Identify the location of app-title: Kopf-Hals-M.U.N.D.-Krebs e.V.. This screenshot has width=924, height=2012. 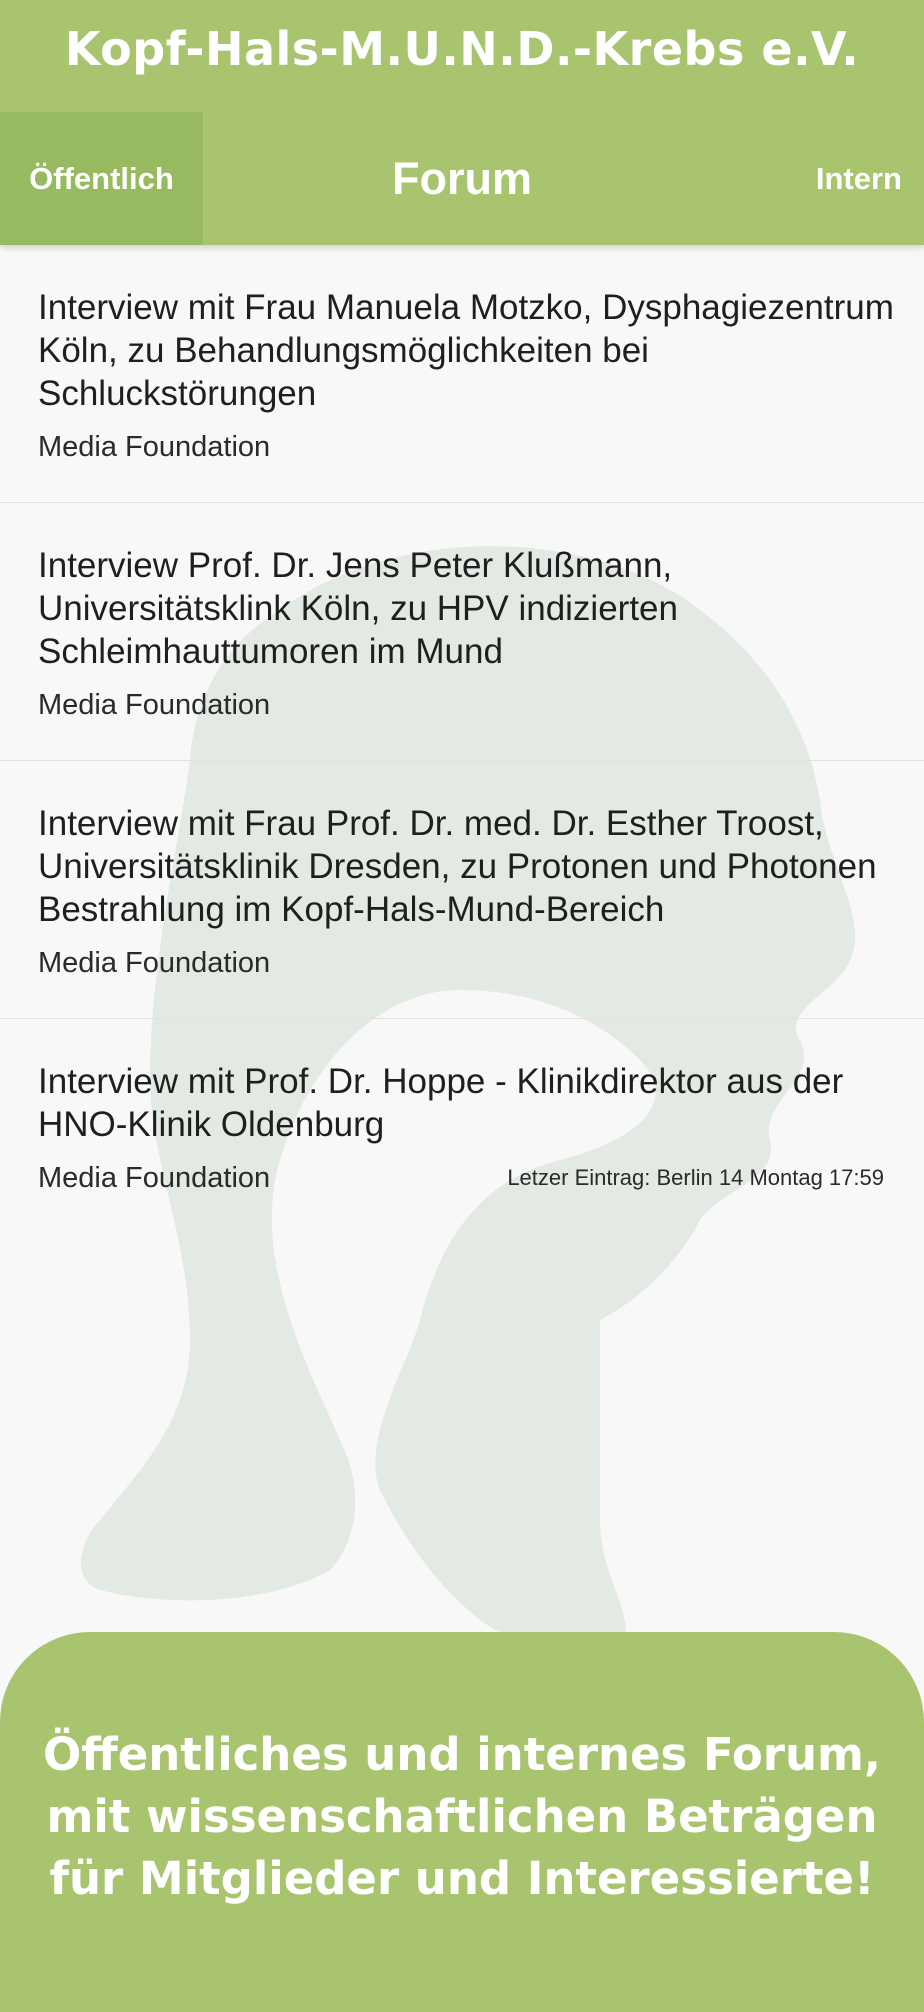
(462, 49).